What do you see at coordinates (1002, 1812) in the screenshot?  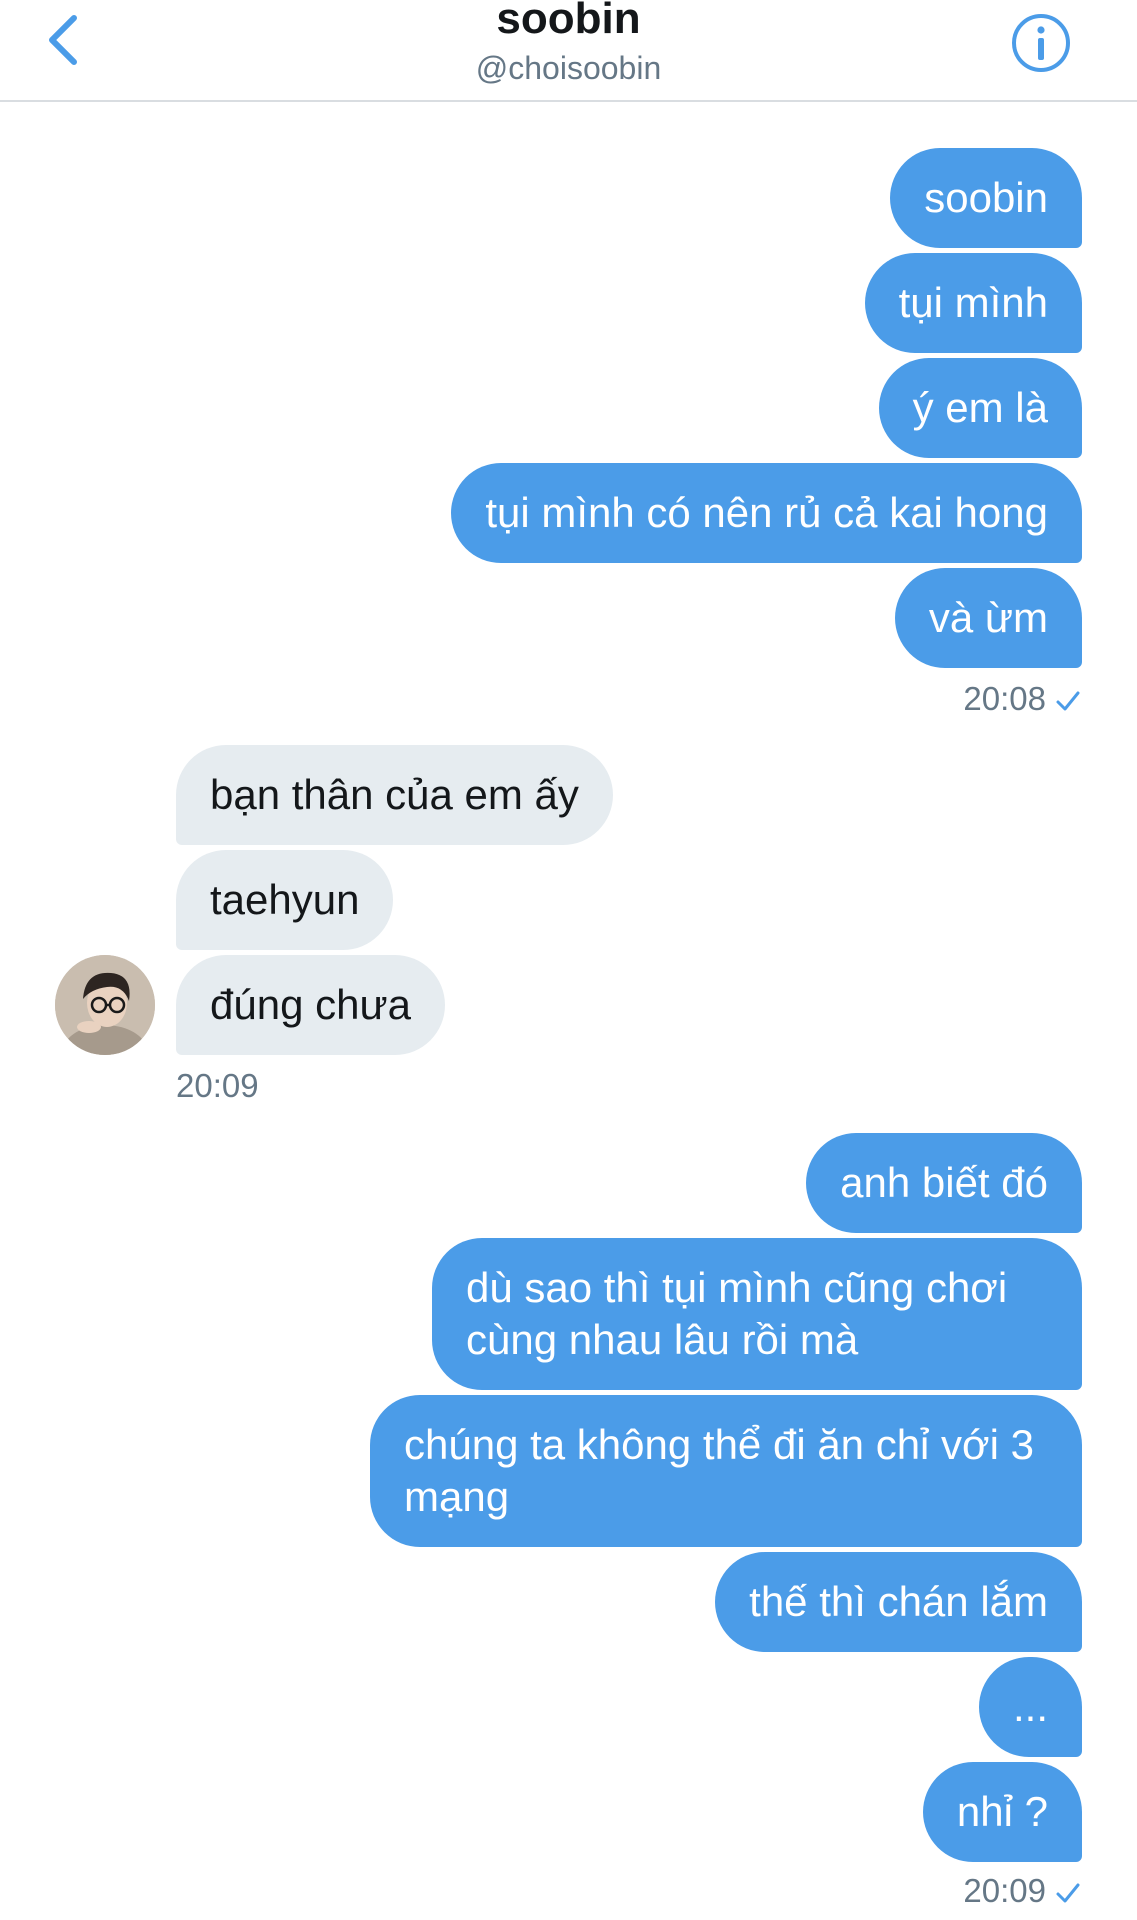 I see `sent-message: nhỉ ?` at bounding box center [1002, 1812].